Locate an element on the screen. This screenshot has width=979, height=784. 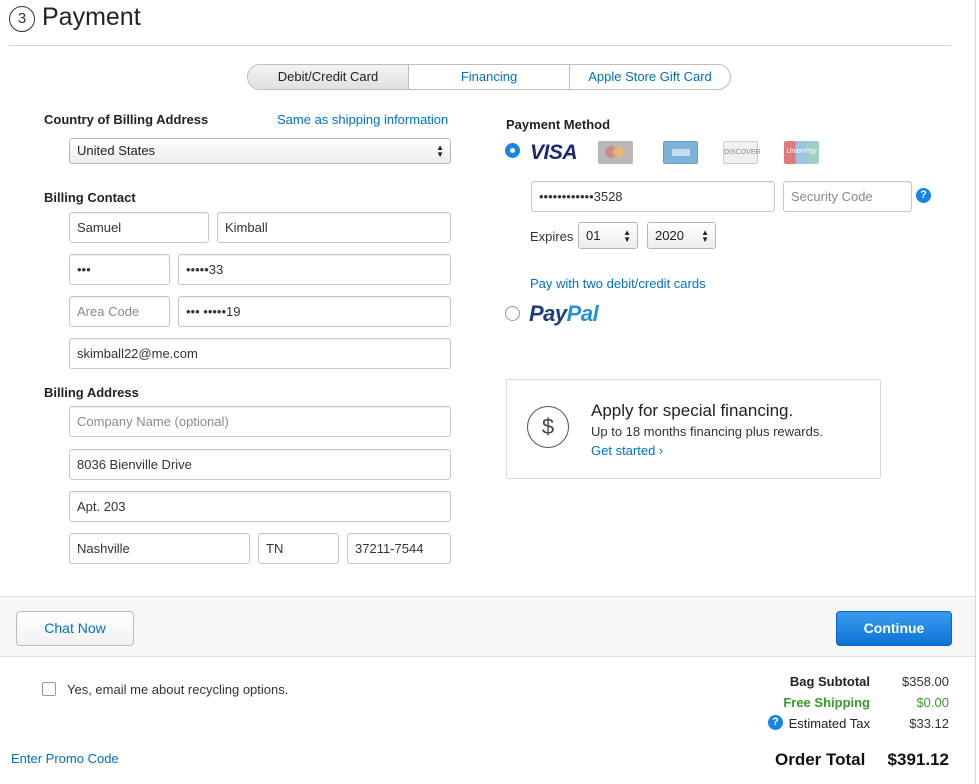
zip-field: 37211-7544 is located at coordinates (399, 548).